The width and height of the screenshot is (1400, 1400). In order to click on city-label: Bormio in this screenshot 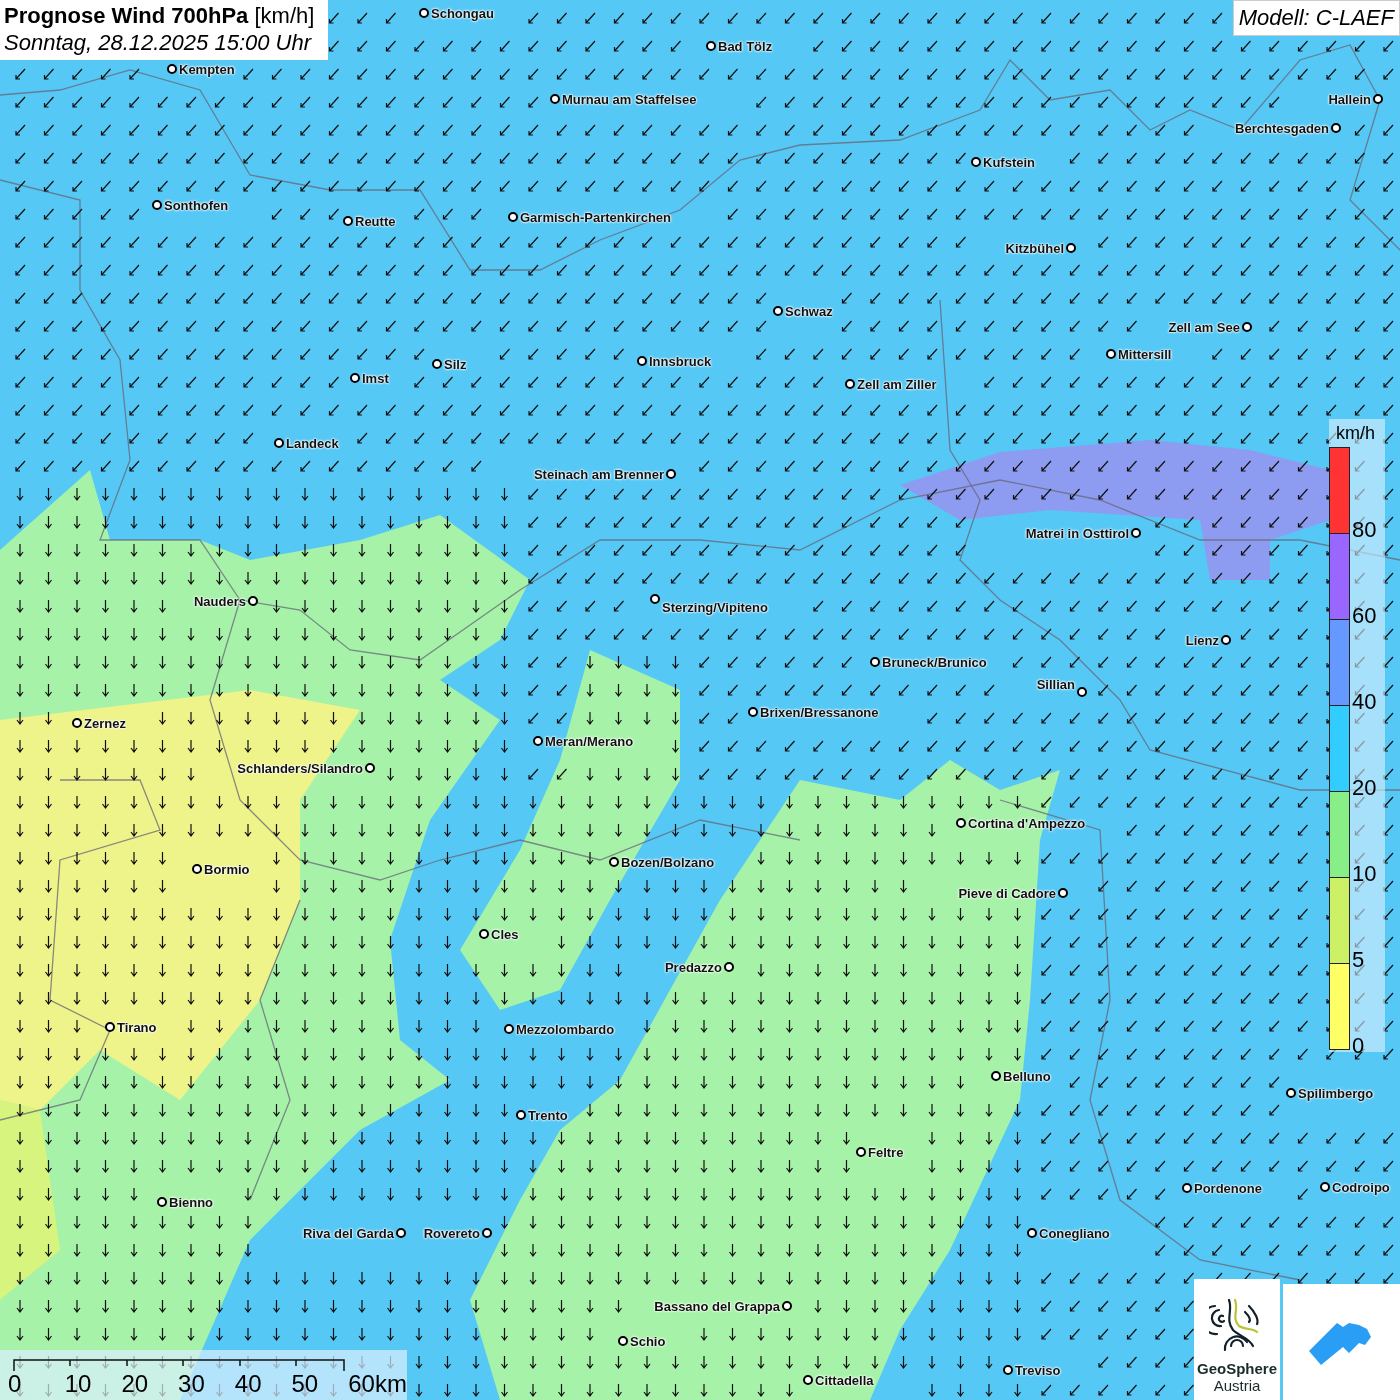, I will do `click(227, 869)`.